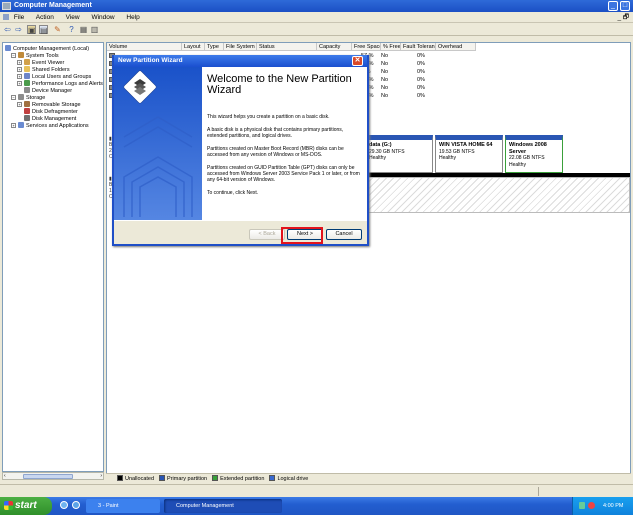  Describe the element at coordinates (71, 29) in the screenshot. I see `help-icon: ?` at that location.